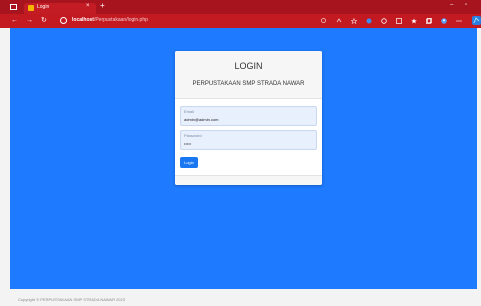 Image resolution: width=481 pixels, height=306 pixels. What do you see at coordinates (240, 21) in the screenshot?
I see `browser-address-bar: ← → ↻ localhost/Perpustakaan/login.php` at bounding box center [240, 21].